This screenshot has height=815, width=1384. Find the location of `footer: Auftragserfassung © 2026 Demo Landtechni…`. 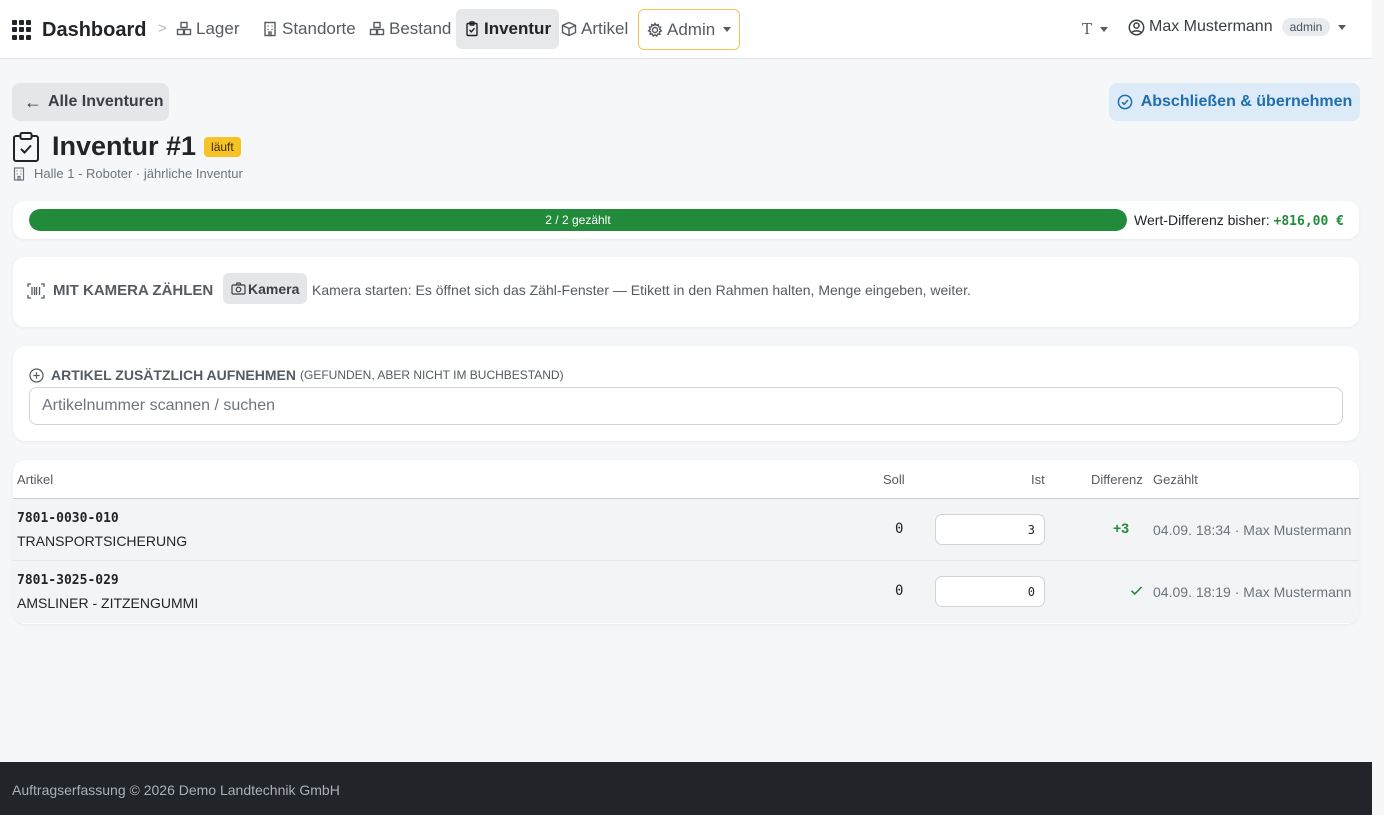

footer: Auftragserfassung © 2026 Demo Landtechni… is located at coordinates (686, 788).